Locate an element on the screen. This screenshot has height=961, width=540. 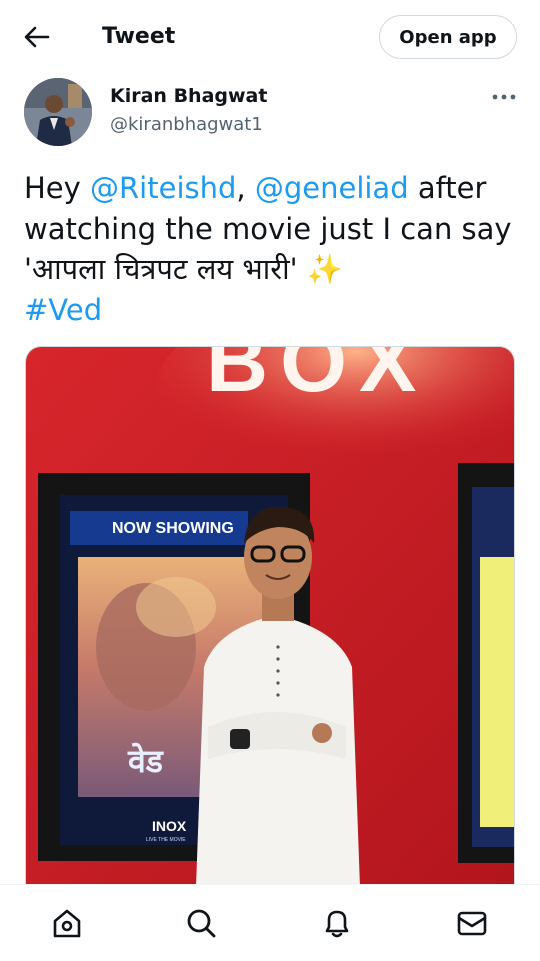
open-app-button: Open app is located at coordinates (448, 37).